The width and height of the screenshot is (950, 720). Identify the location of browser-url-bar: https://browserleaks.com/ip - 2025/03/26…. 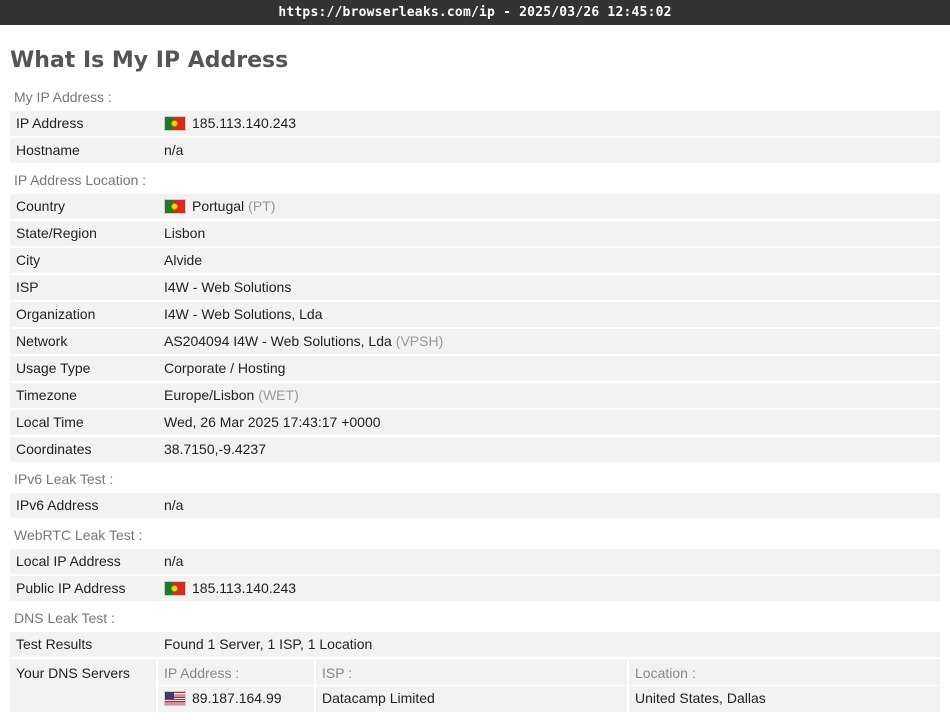
(475, 12).